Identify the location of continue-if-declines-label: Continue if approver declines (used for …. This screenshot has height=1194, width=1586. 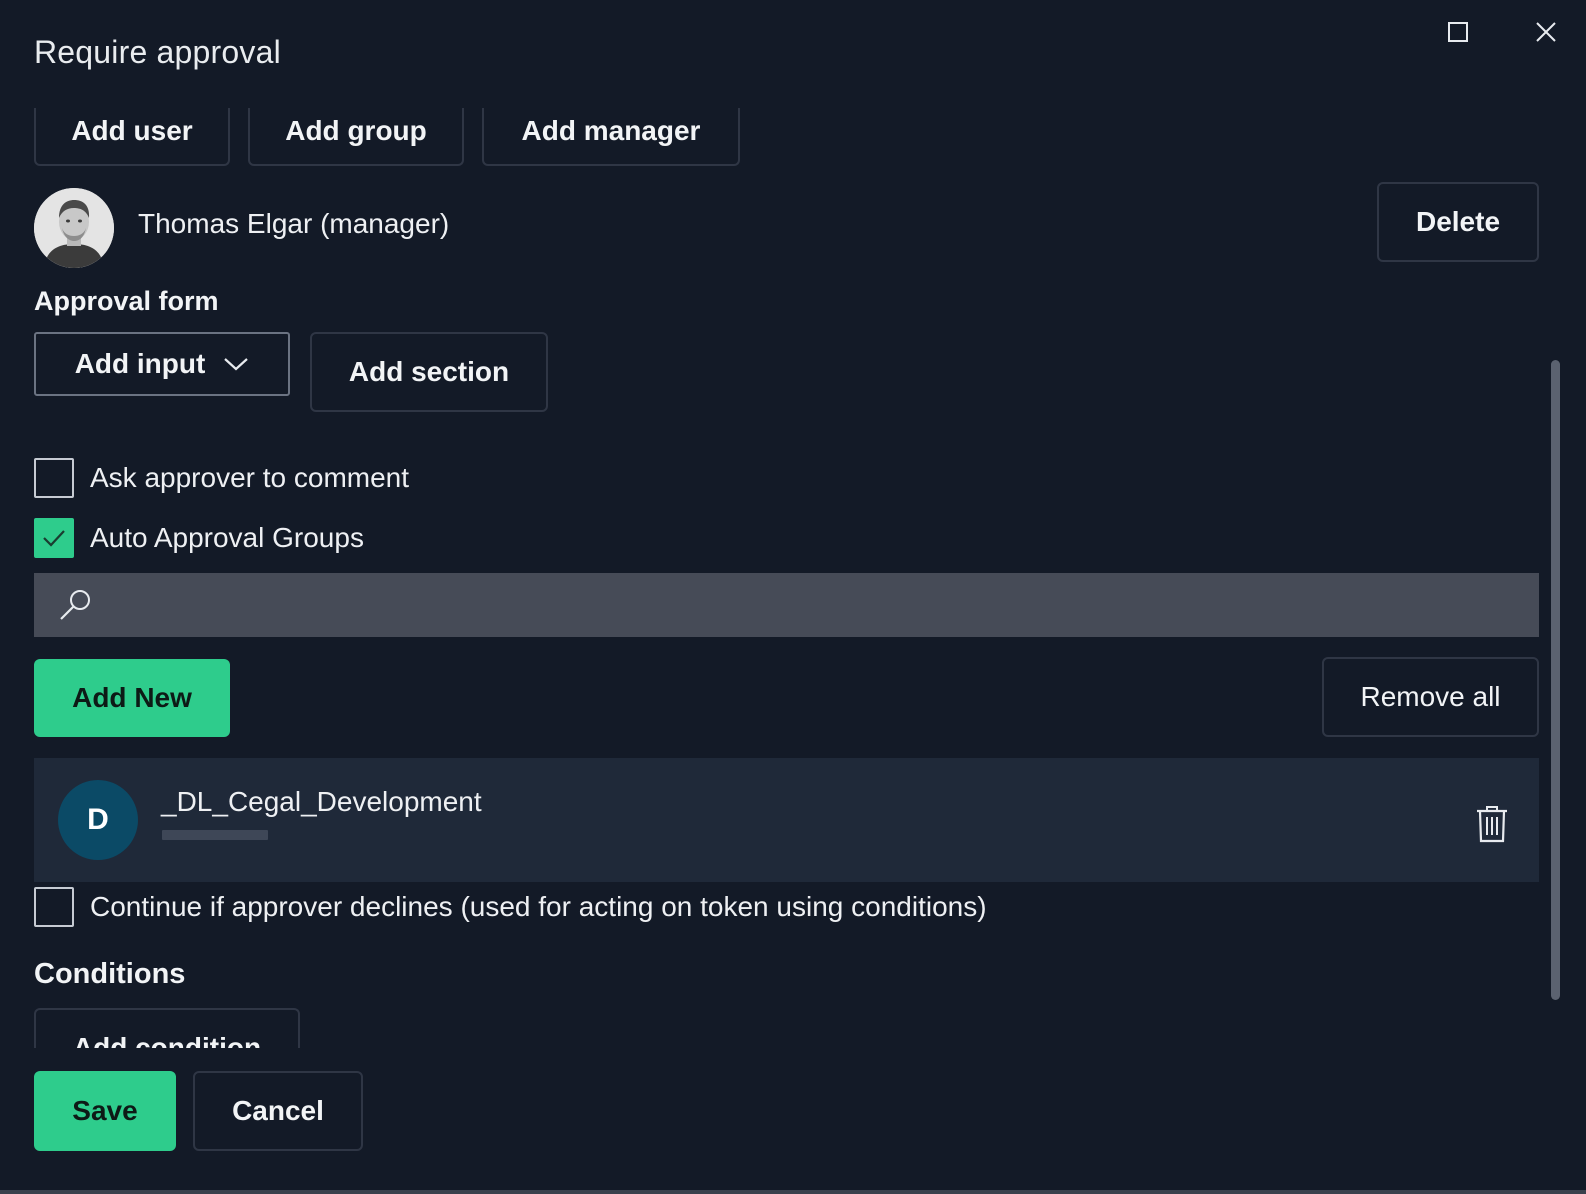
(538, 906).